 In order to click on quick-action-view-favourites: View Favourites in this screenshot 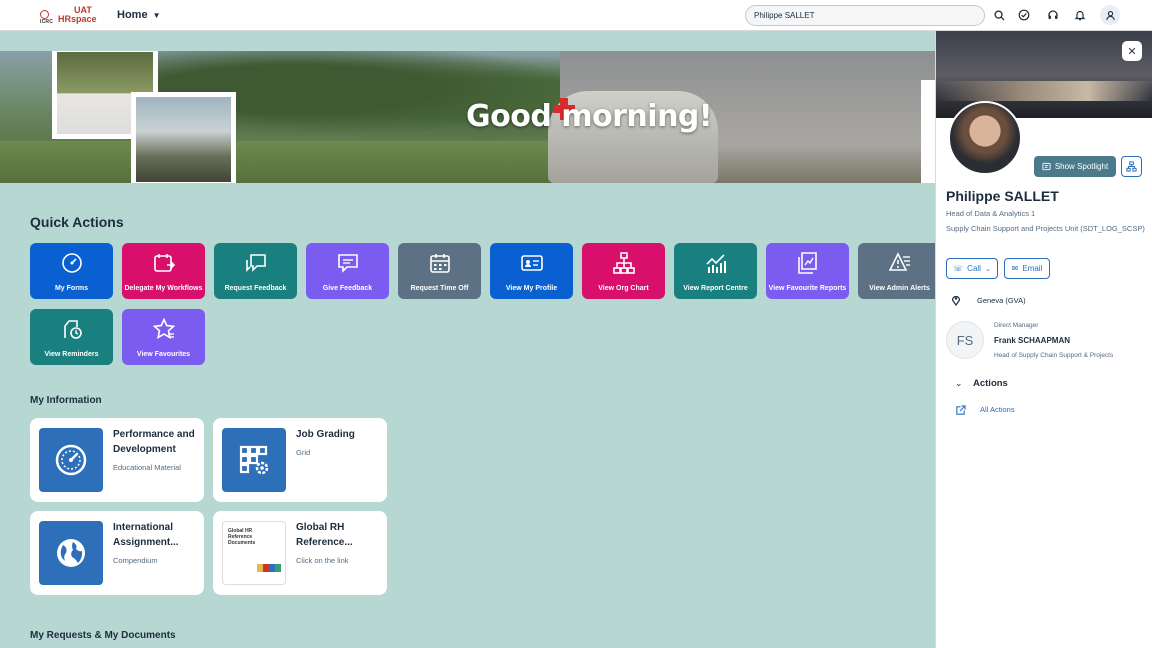, I will do `click(163, 337)`.